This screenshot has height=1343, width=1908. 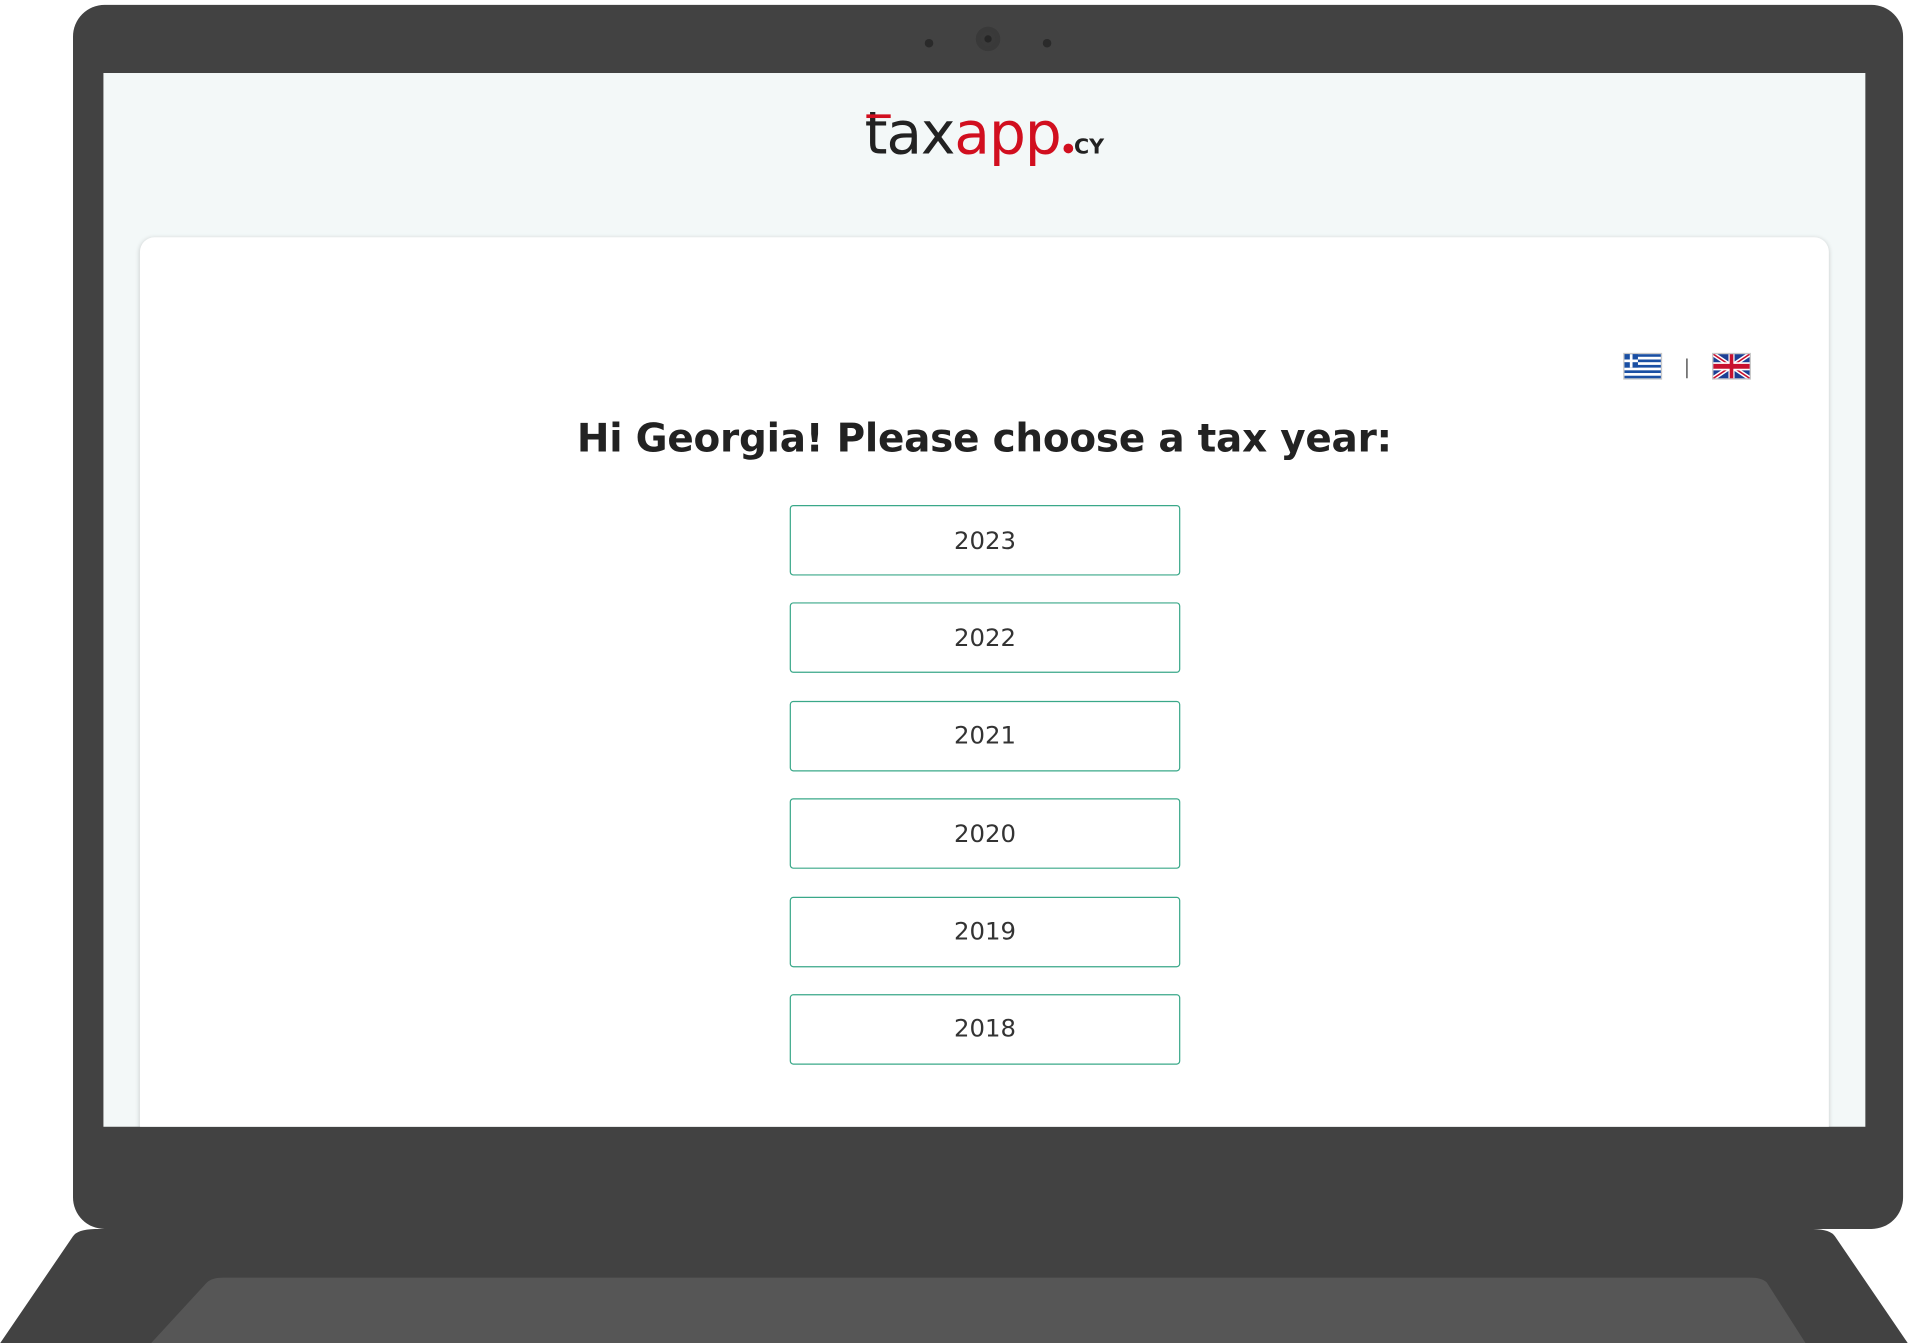 I want to click on logo-cy: CY, so click(x=1089, y=147).